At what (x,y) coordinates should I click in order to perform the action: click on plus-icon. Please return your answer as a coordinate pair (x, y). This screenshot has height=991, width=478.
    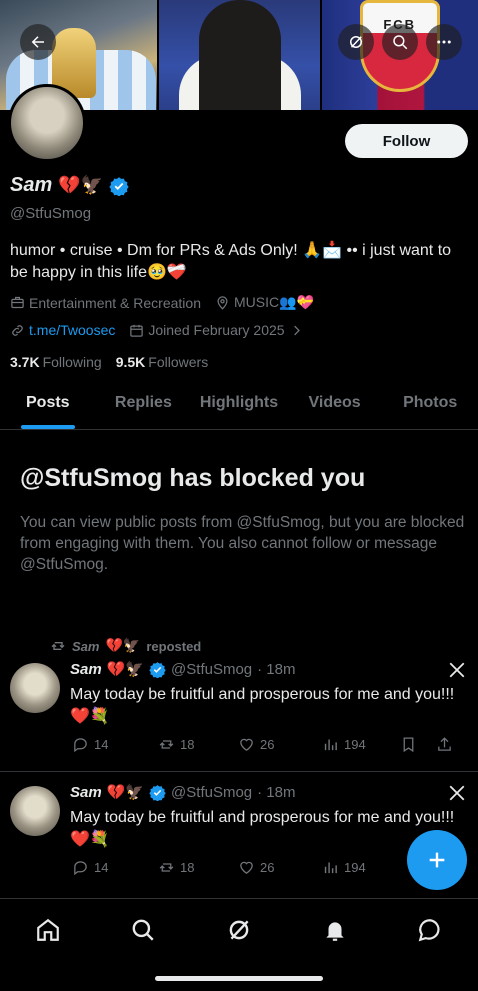
    Looking at the image, I should click on (437, 860).